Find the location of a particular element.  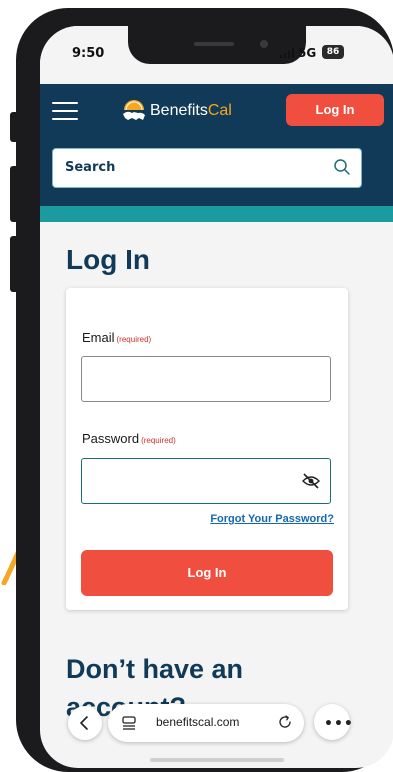

email-required-marker: (required) is located at coordinates (134, 339).